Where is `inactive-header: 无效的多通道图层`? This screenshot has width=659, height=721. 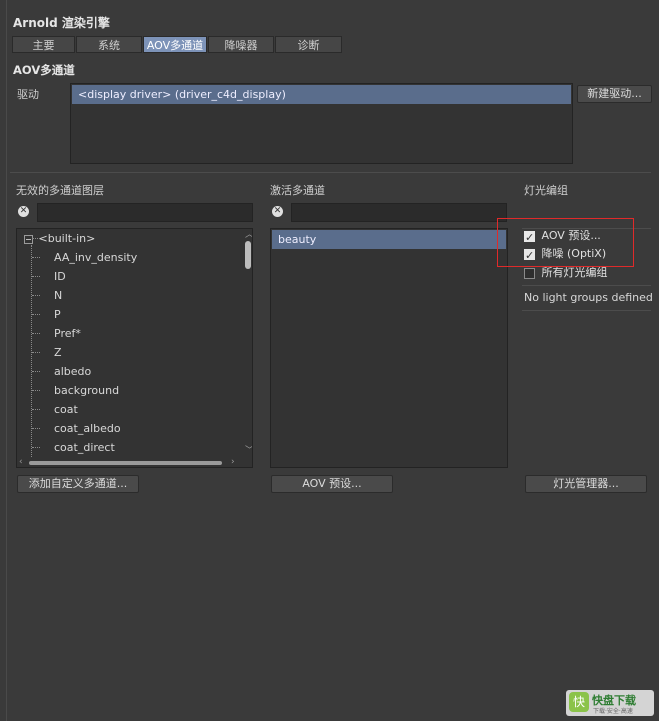
inactive-header: 无效的多通道图层 is located at coordinates (60, 190).